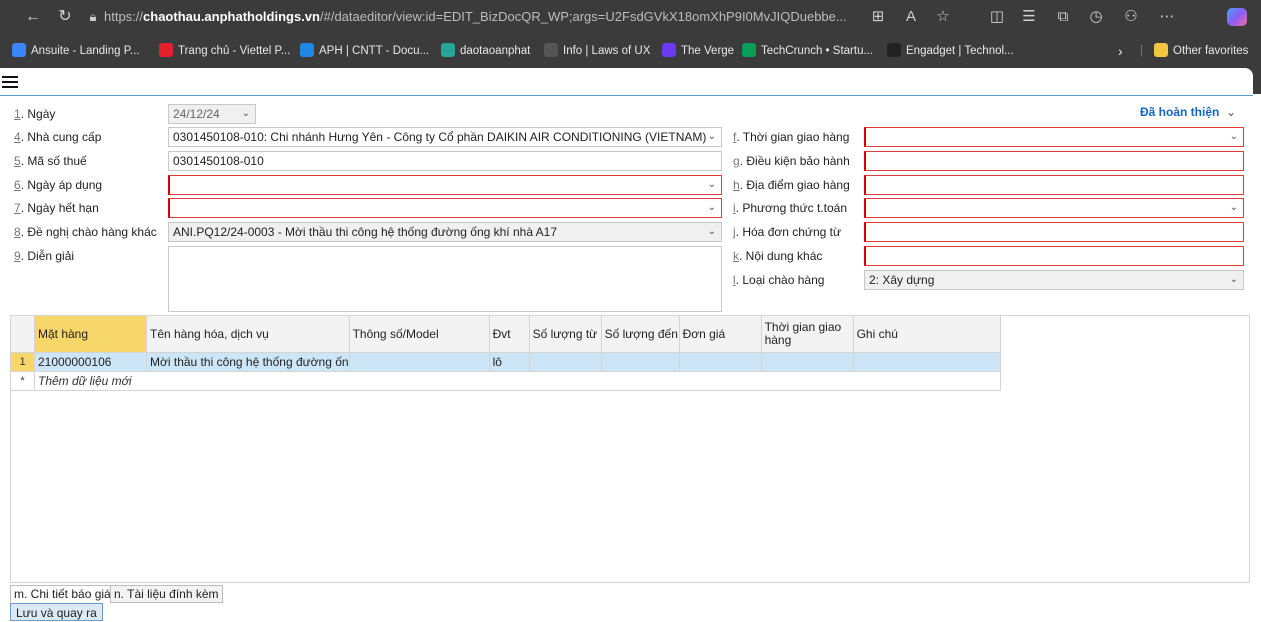 The width and height of the screenshot is (1261, 622). What do you see at coordinates (1054, 232) in the screenshot?
I see `invoice-field` at bounding box center [1054, 232].